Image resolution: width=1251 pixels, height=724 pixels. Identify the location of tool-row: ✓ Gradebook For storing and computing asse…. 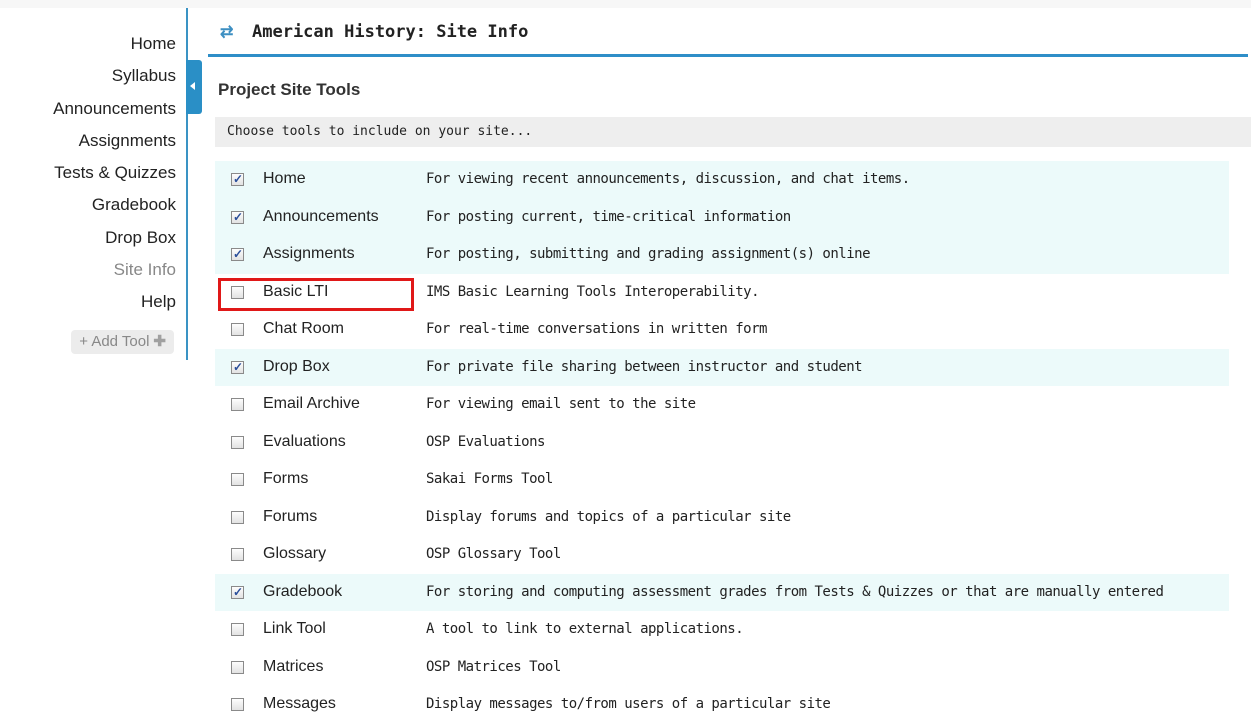
(722, 592).